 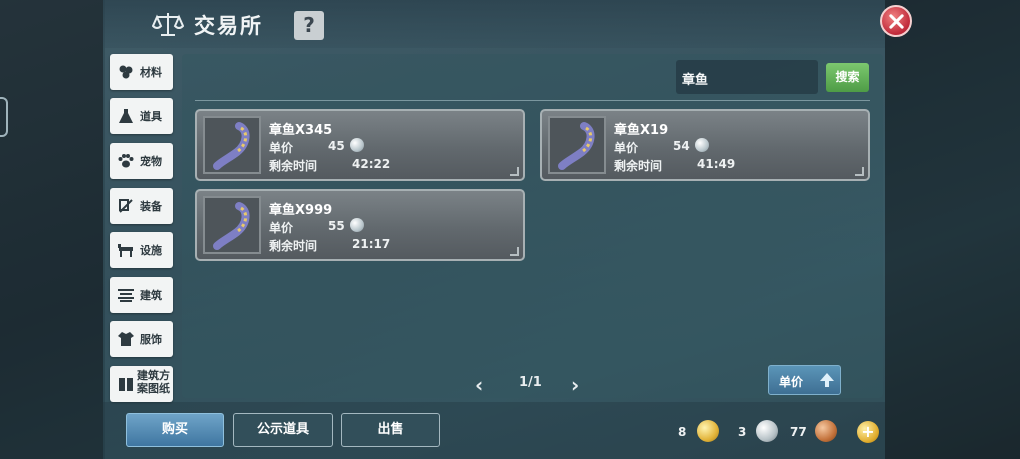 I want to click on listing-card: 章鱼X345 单价 45 剩余时间 42:22, so click(x=360, y=145).